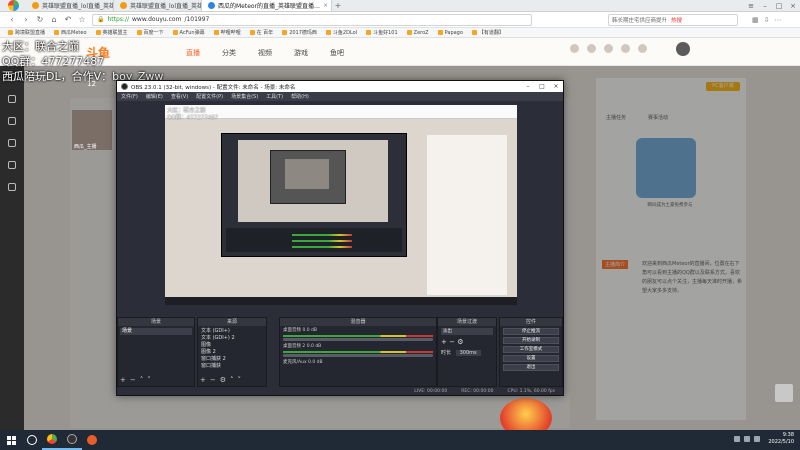 This screenshot has width=800, height=450. Describe the element at coordinates (765, 6) in the screenshot. I see `minimize-button: –` at that location.